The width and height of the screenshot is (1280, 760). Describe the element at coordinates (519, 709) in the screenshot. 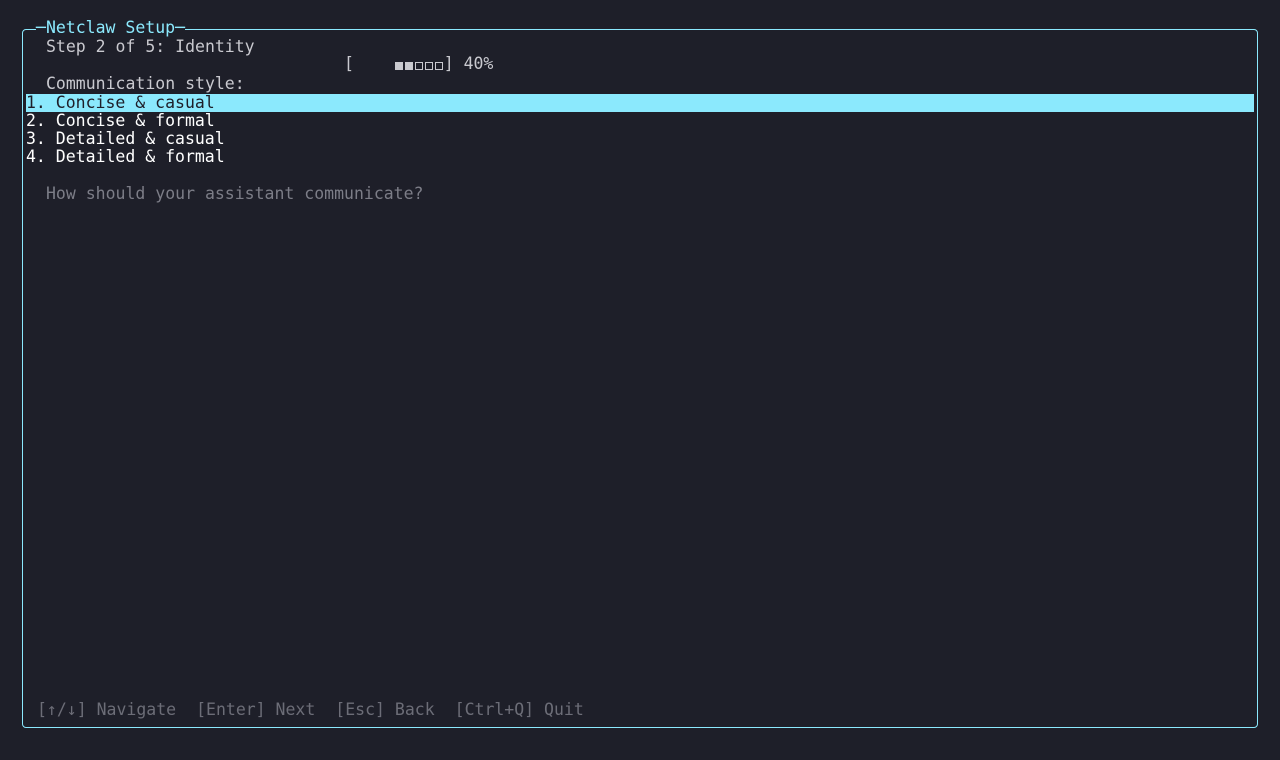

I see `quit-keybind: [Ctrl+Q] Quit` at that location.